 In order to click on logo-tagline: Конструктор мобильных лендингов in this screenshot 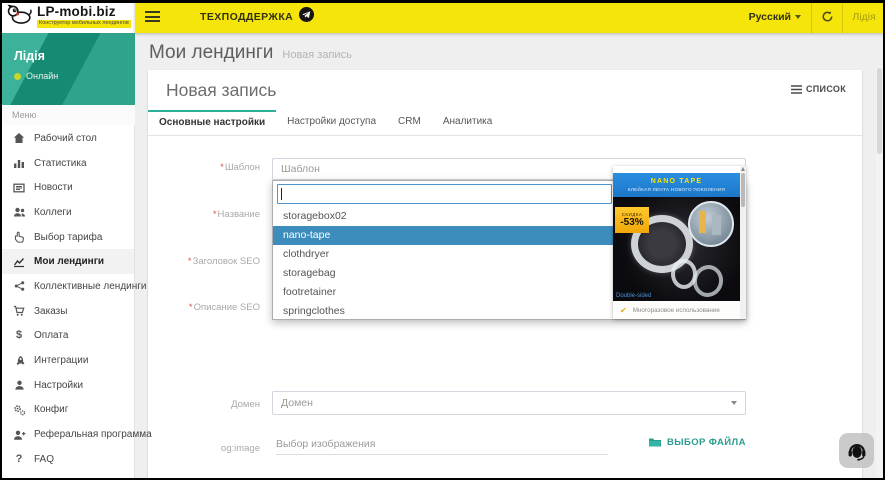, I will do `click(84, 24)`.